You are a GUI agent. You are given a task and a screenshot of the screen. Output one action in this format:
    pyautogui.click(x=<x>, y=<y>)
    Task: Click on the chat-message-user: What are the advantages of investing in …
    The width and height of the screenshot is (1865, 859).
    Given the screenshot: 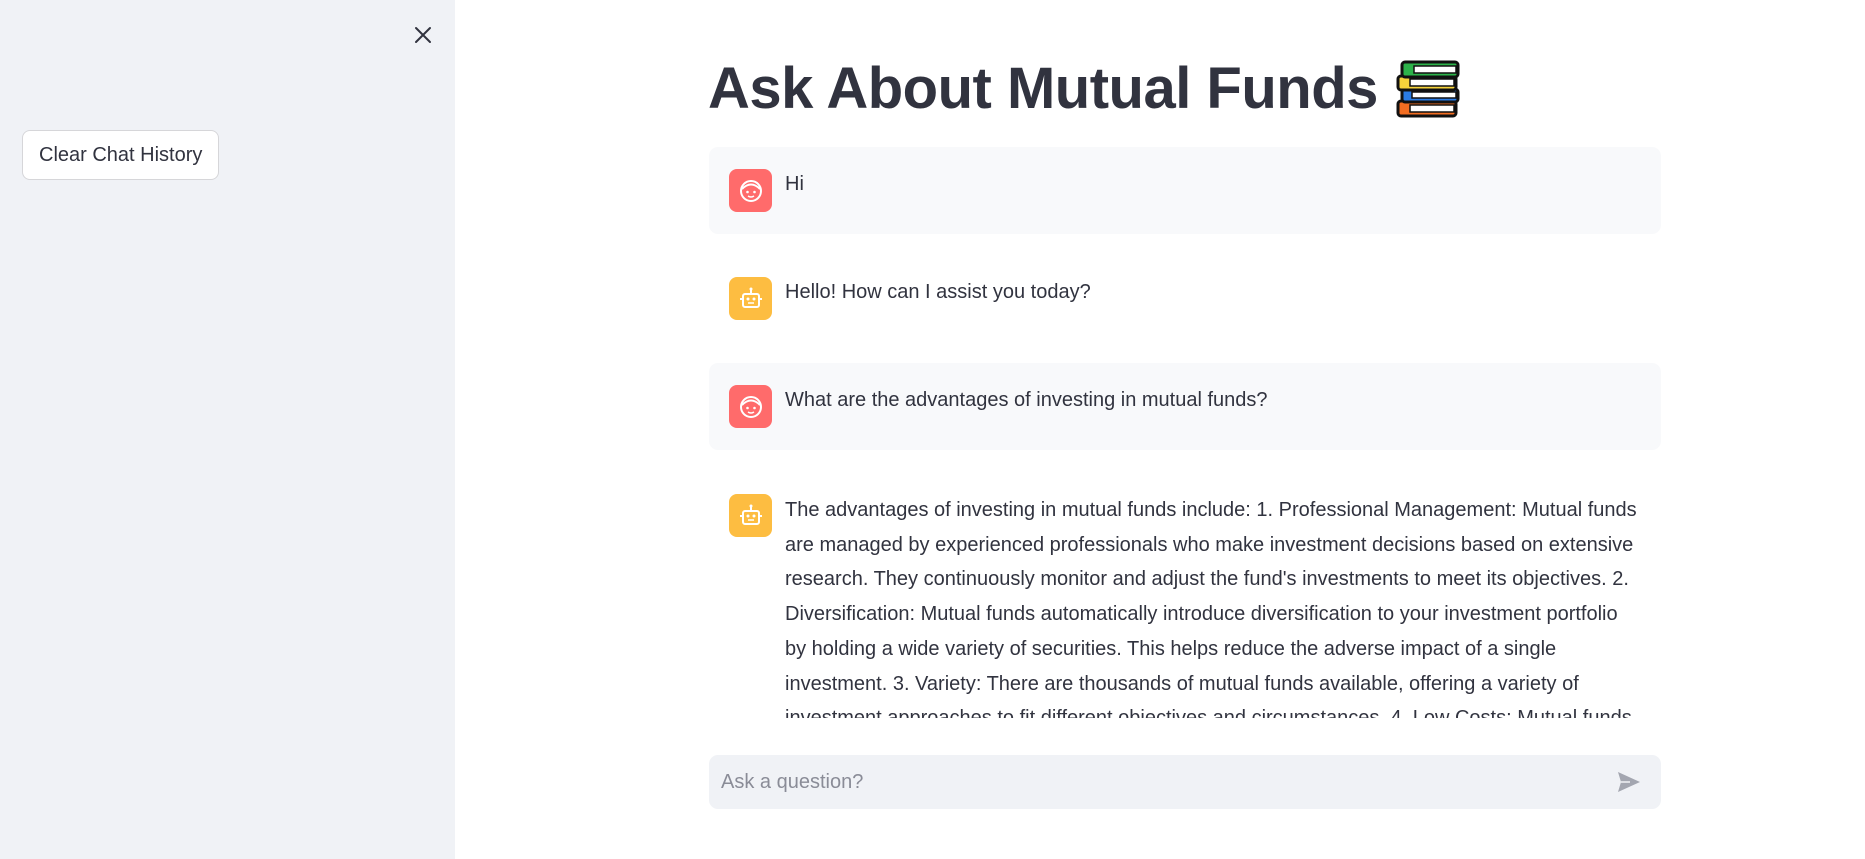 What is the action you would take?
    pyautogui.click(x=1185, y=406)
    